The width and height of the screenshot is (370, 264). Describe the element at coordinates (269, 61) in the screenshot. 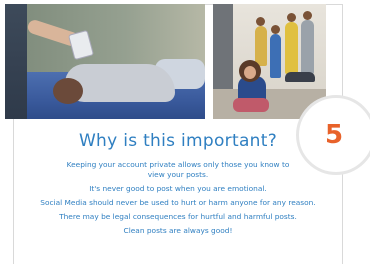

I see `photo-girl-on-floor` at that location.